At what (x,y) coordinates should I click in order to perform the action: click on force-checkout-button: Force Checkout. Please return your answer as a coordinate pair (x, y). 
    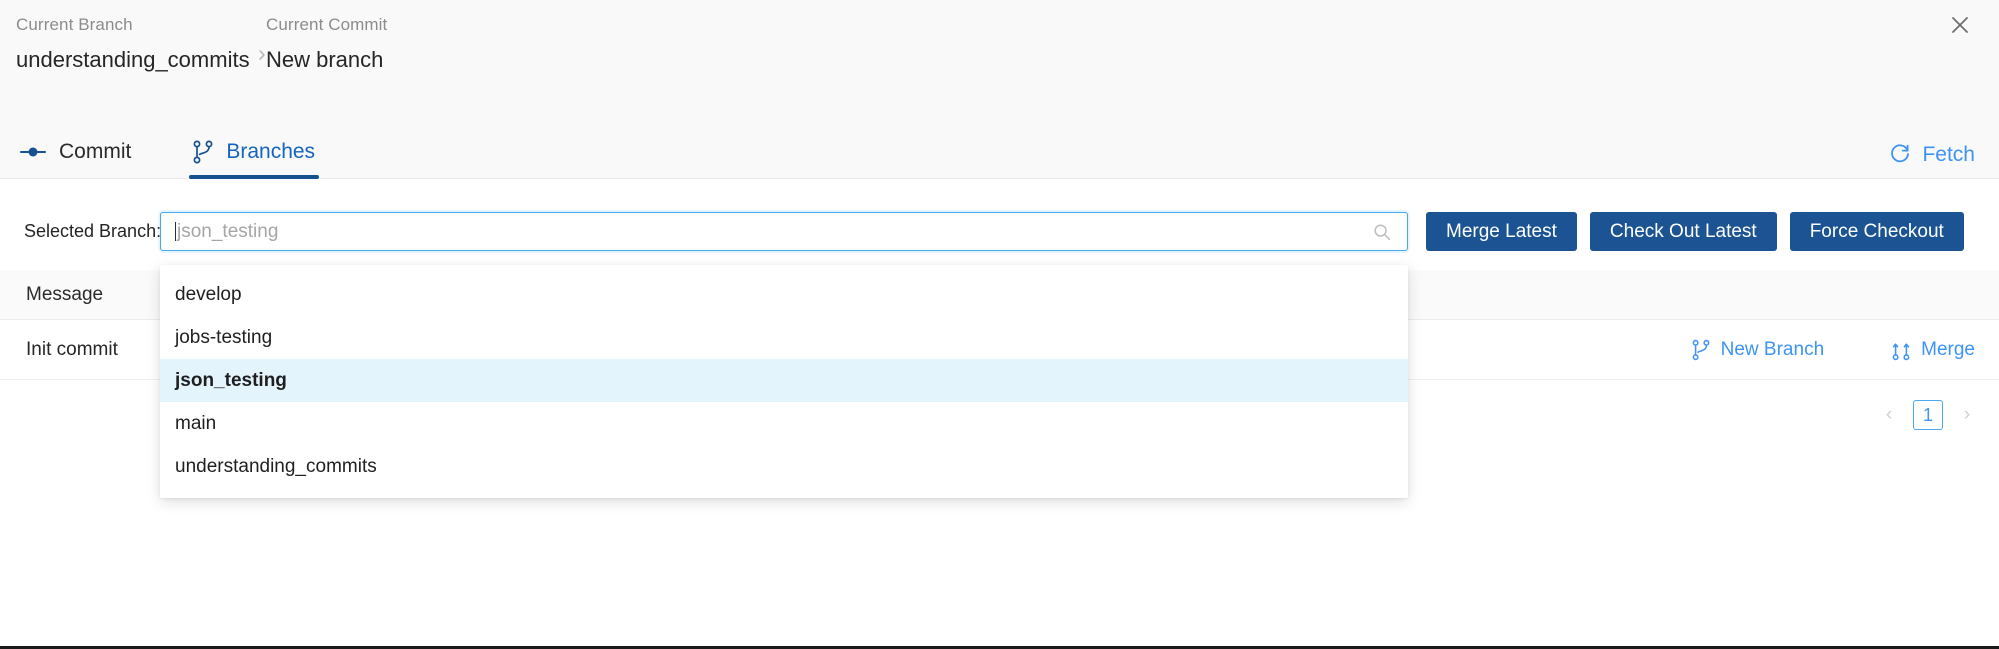
    Looking at the image, I should click on (1876, 231).